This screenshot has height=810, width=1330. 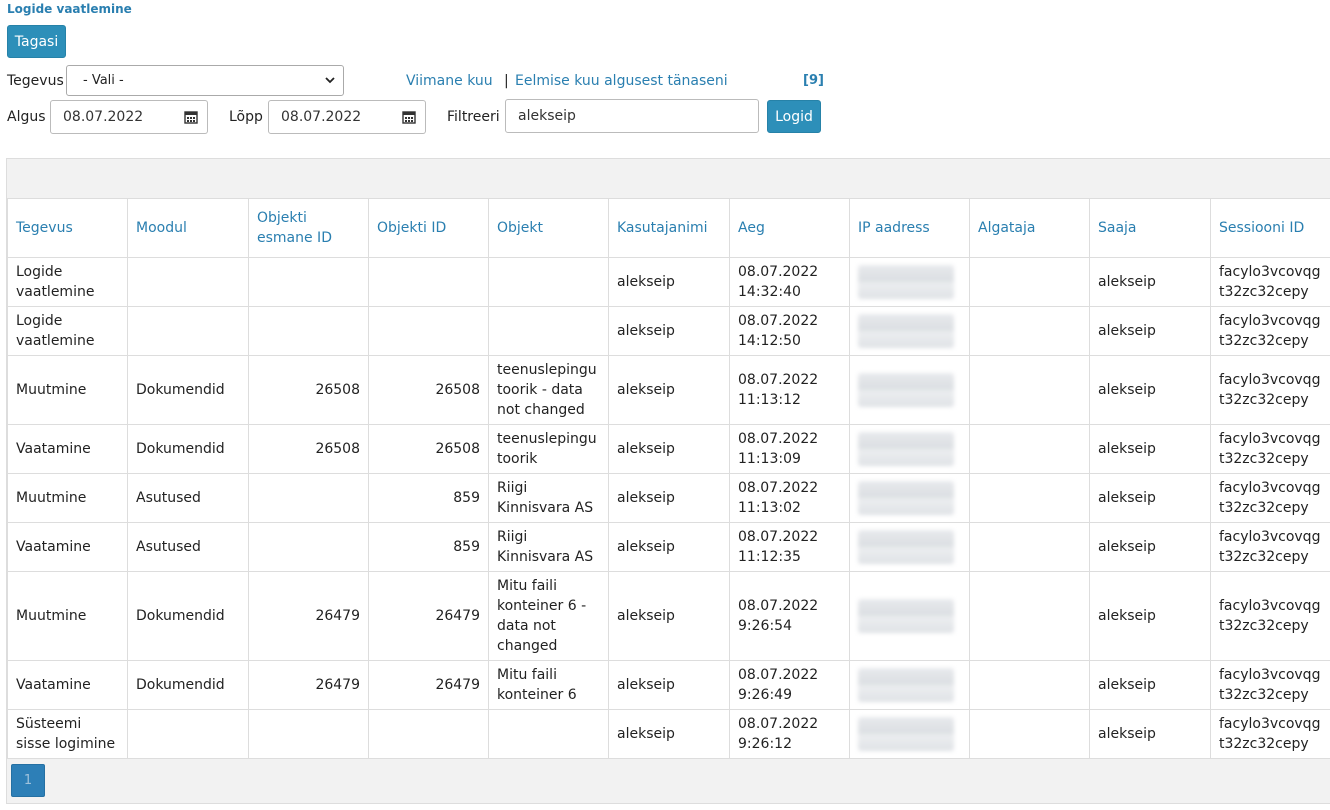 I want to click on filter-input: alekseip, so click(x=632, y=116).